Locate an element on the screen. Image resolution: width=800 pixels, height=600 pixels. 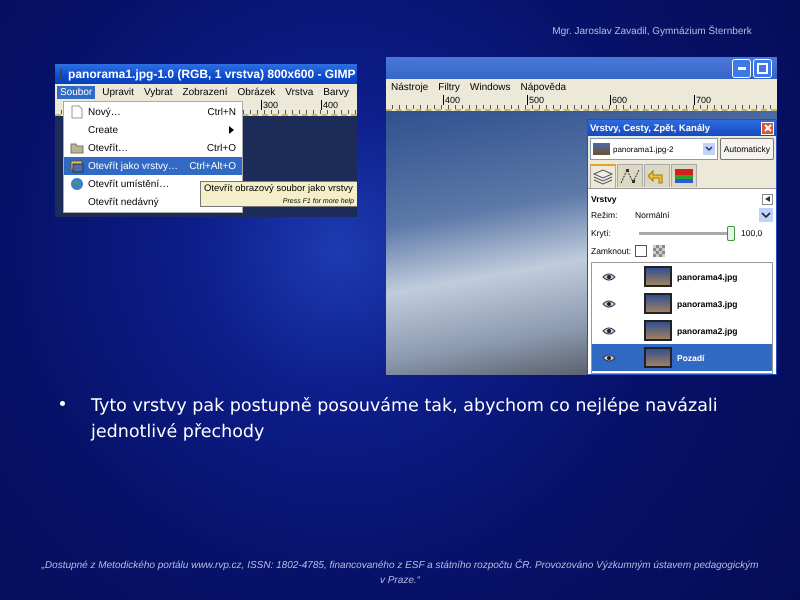
mode-label: Režim: is located at coordinates (604, 215).